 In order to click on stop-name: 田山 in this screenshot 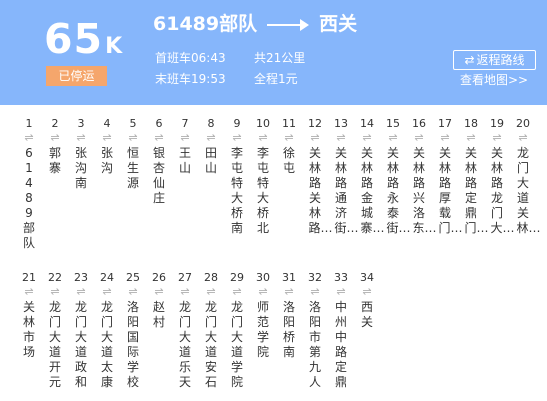, I will do `click(210, 160)`.